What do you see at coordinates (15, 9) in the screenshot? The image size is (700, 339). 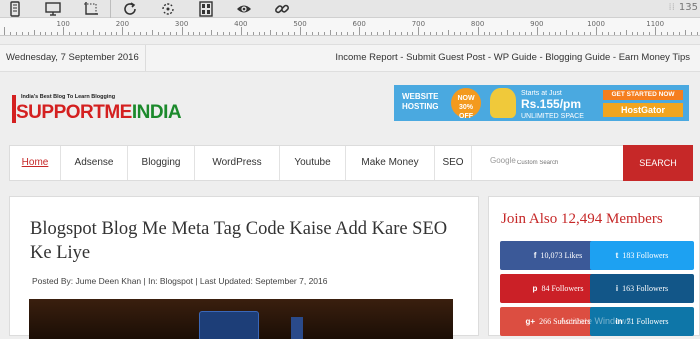 I see `mobile-icon` at bounding box center [15, 9].